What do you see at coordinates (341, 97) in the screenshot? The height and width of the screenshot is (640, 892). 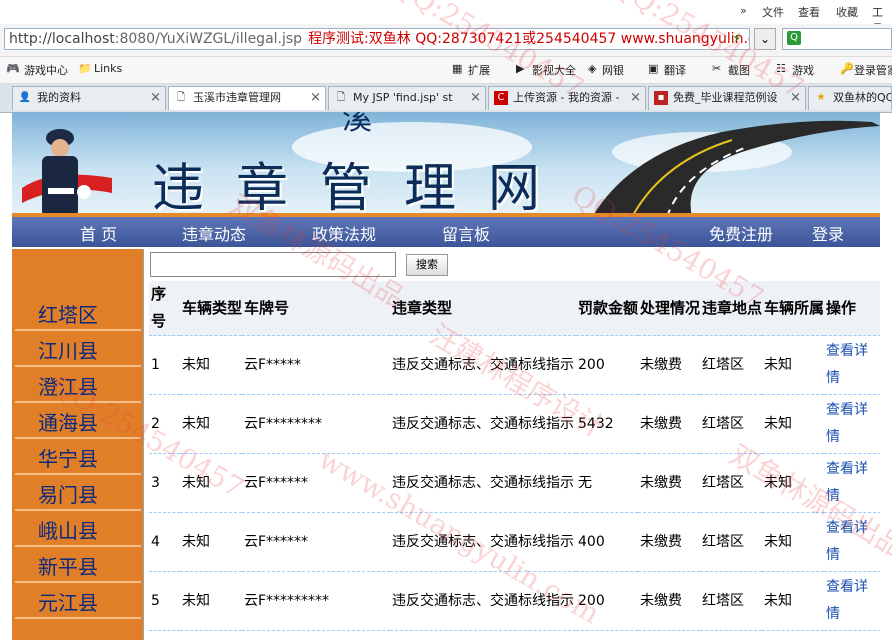 I see `page-icon: 🗋` at bounding box center [341, 97].